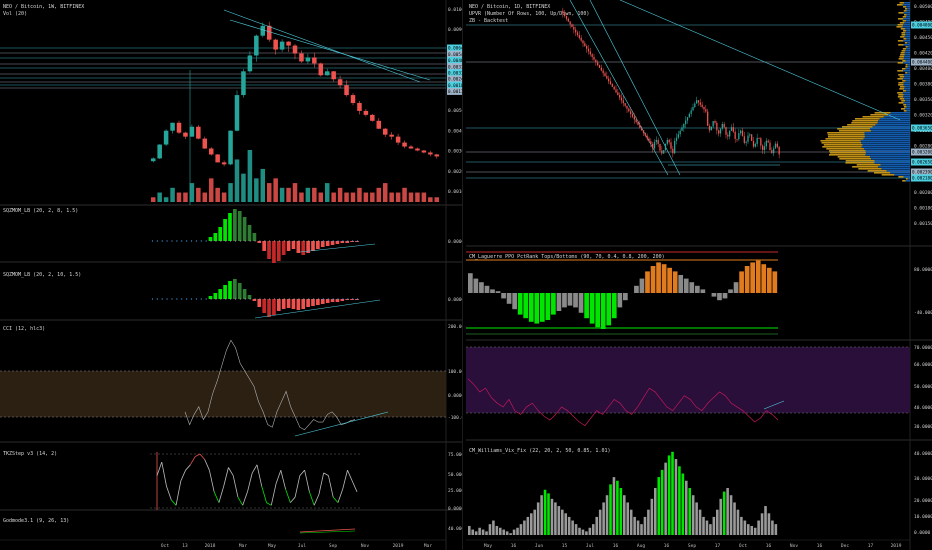  Describe the element at coordinates (302, 546) in the screenshot. I see `x-tick-5: Jul` at that location.